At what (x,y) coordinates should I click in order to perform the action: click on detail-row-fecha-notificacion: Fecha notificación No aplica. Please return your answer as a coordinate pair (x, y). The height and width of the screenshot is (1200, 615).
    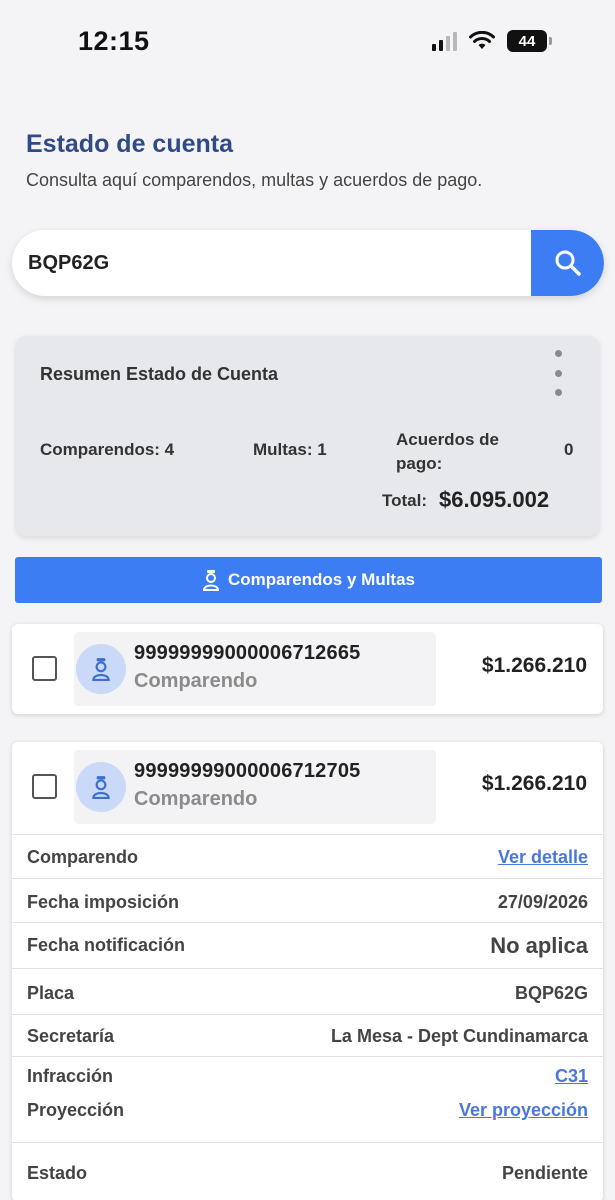
    Looking at the image, I should click on (307, 945).